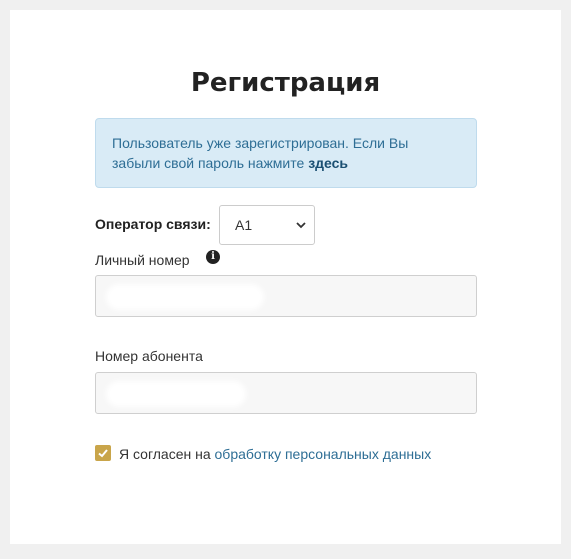 Image resolution: width=571 pixels, height=559 pixels. I want to click on personal-number-input, so click(286, 296).